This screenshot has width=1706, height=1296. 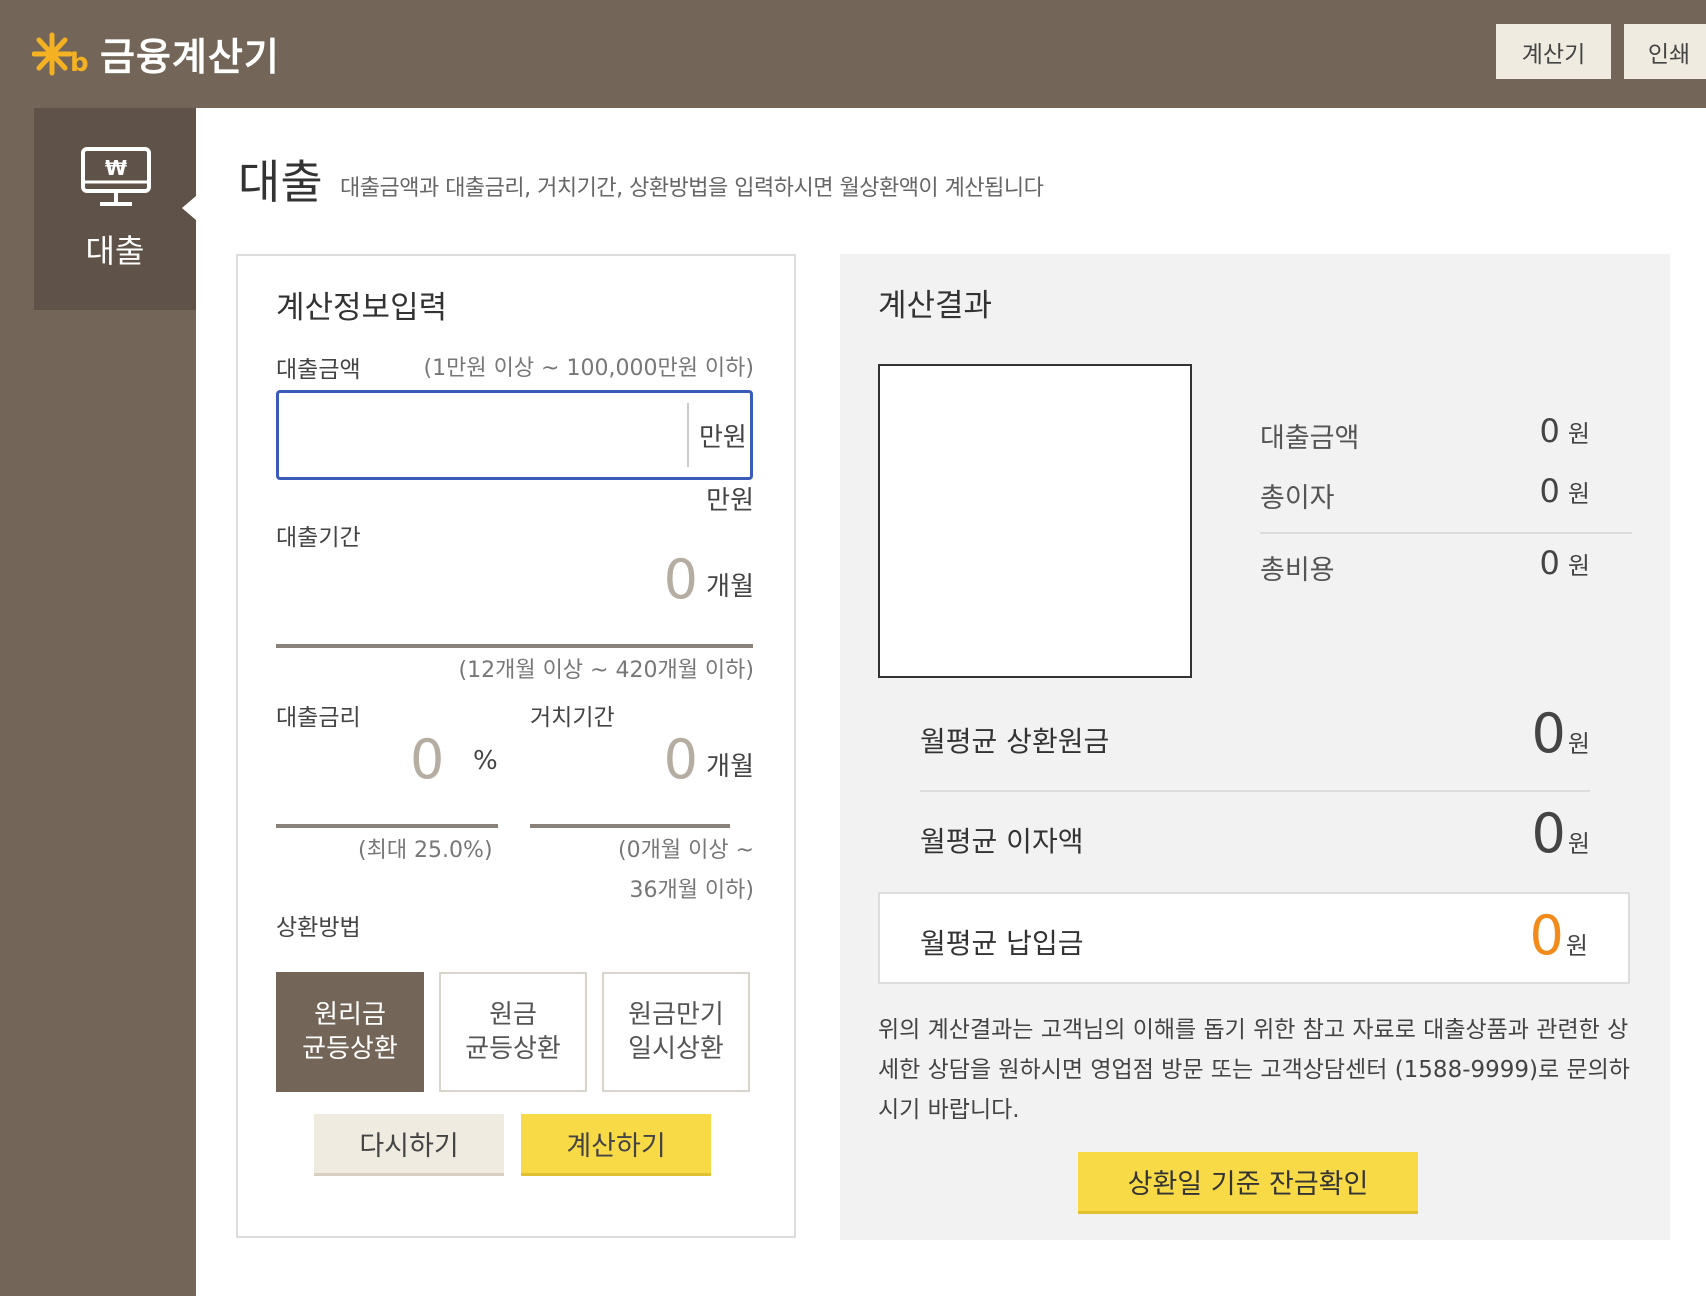 What do you see at coordinates (425, 850) in the screenshot?
I see `interest-rate-range-hint: (최대 25.0%)` at bounding box center [425, 850].